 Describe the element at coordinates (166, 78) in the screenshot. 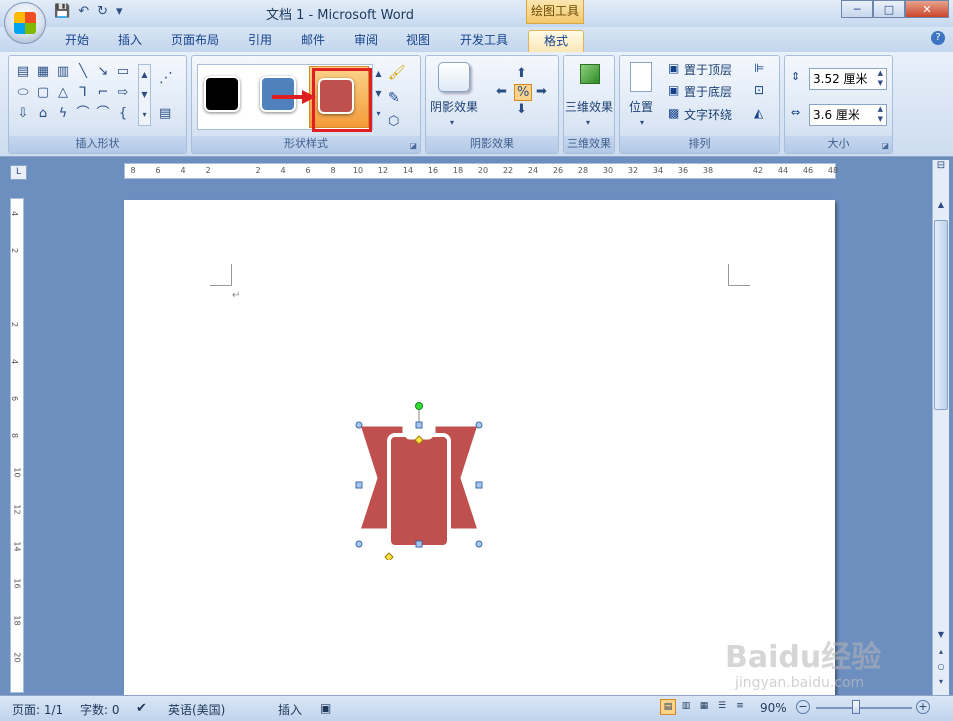

I see `edit-shape-icon: ⋰` at that location.